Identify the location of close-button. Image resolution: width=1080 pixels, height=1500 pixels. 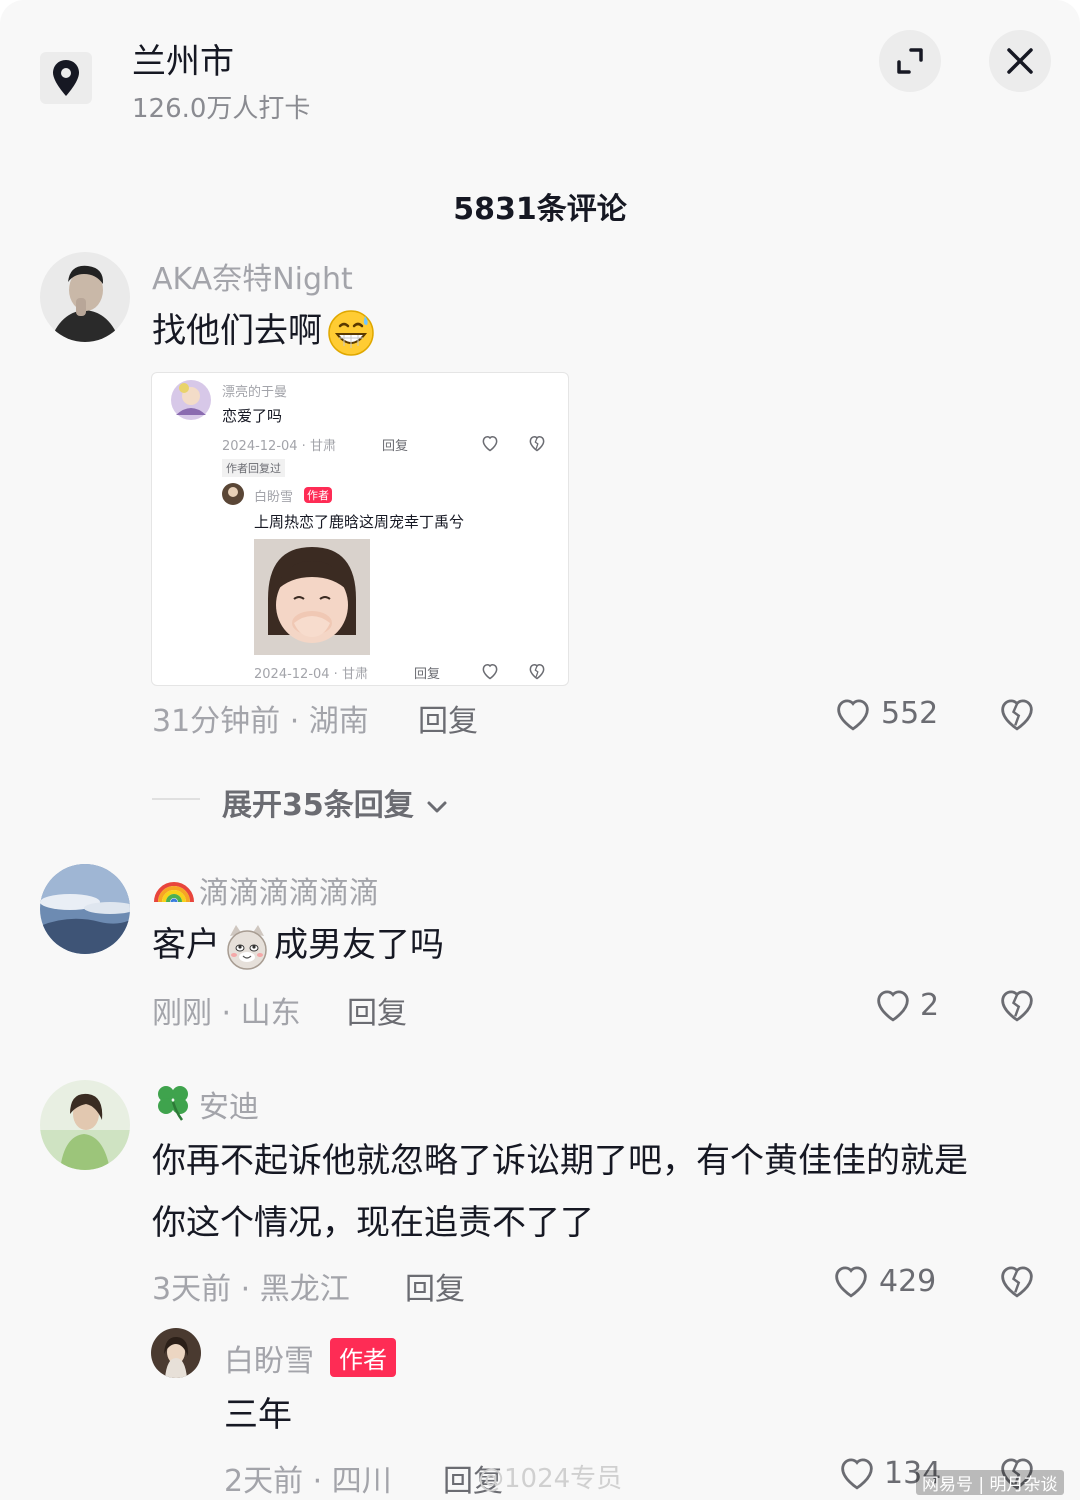
(1020, 61).